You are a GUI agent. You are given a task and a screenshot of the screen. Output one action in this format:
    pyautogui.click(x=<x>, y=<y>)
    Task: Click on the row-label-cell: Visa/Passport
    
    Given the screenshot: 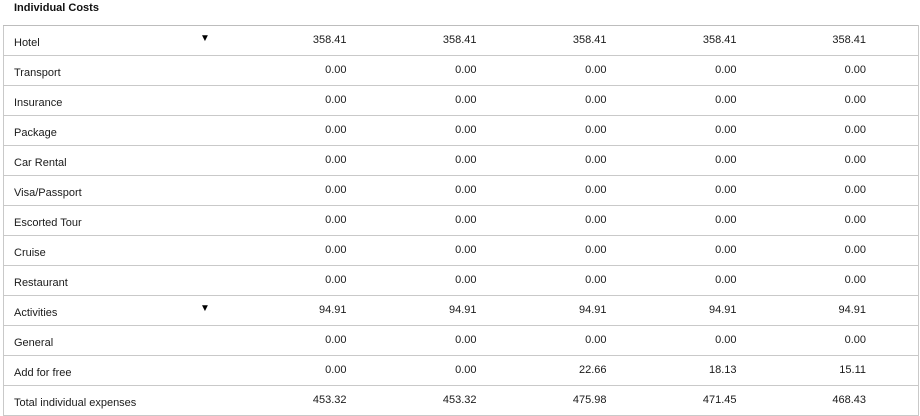 What is the action you would take?
    pyautogui.click(x=118, y=190)
    